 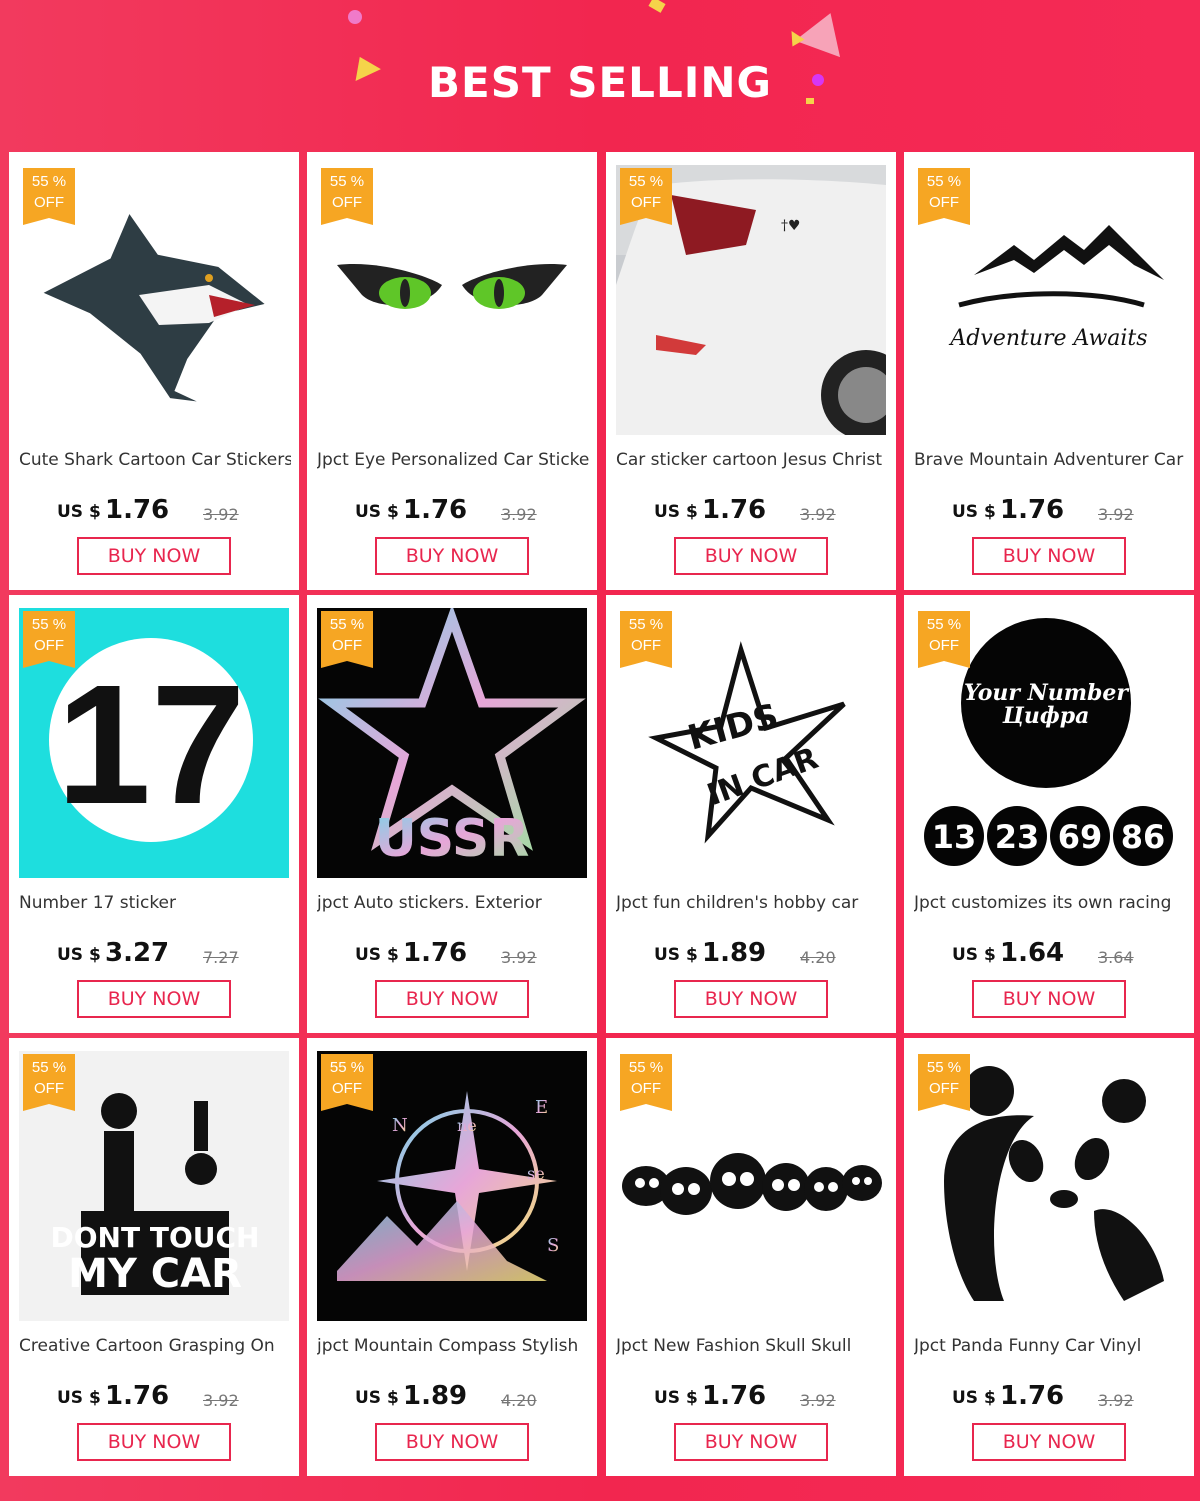 What do you see at coordinates (541, 1107) in the screenshot?
I see `compass-letter: E` at bounding box center [541, 1107].